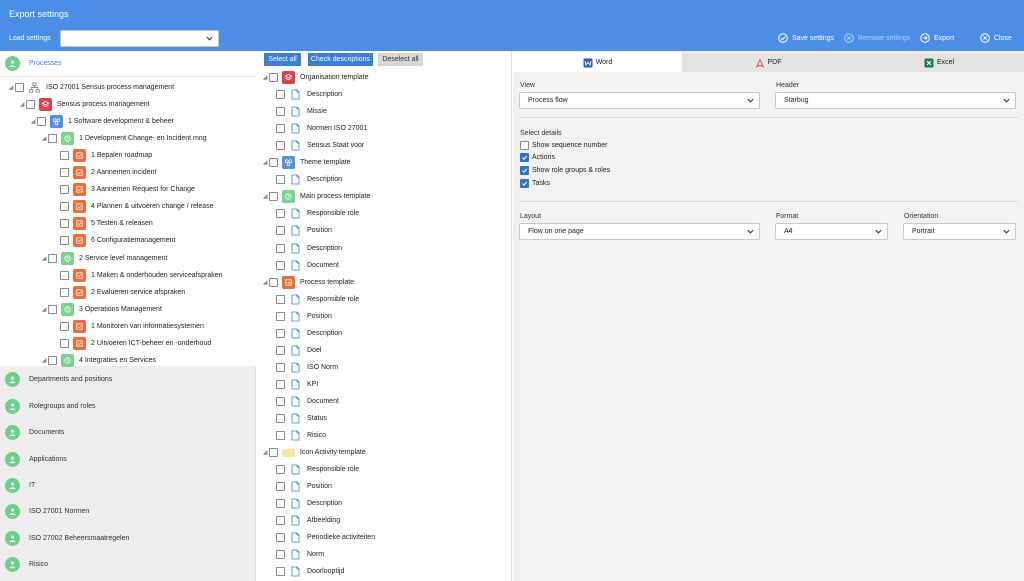 The image size is (1024, 581). Describe the element at coordinates (996, 38) in the screenshot. I see `close-button: Close` at that location.